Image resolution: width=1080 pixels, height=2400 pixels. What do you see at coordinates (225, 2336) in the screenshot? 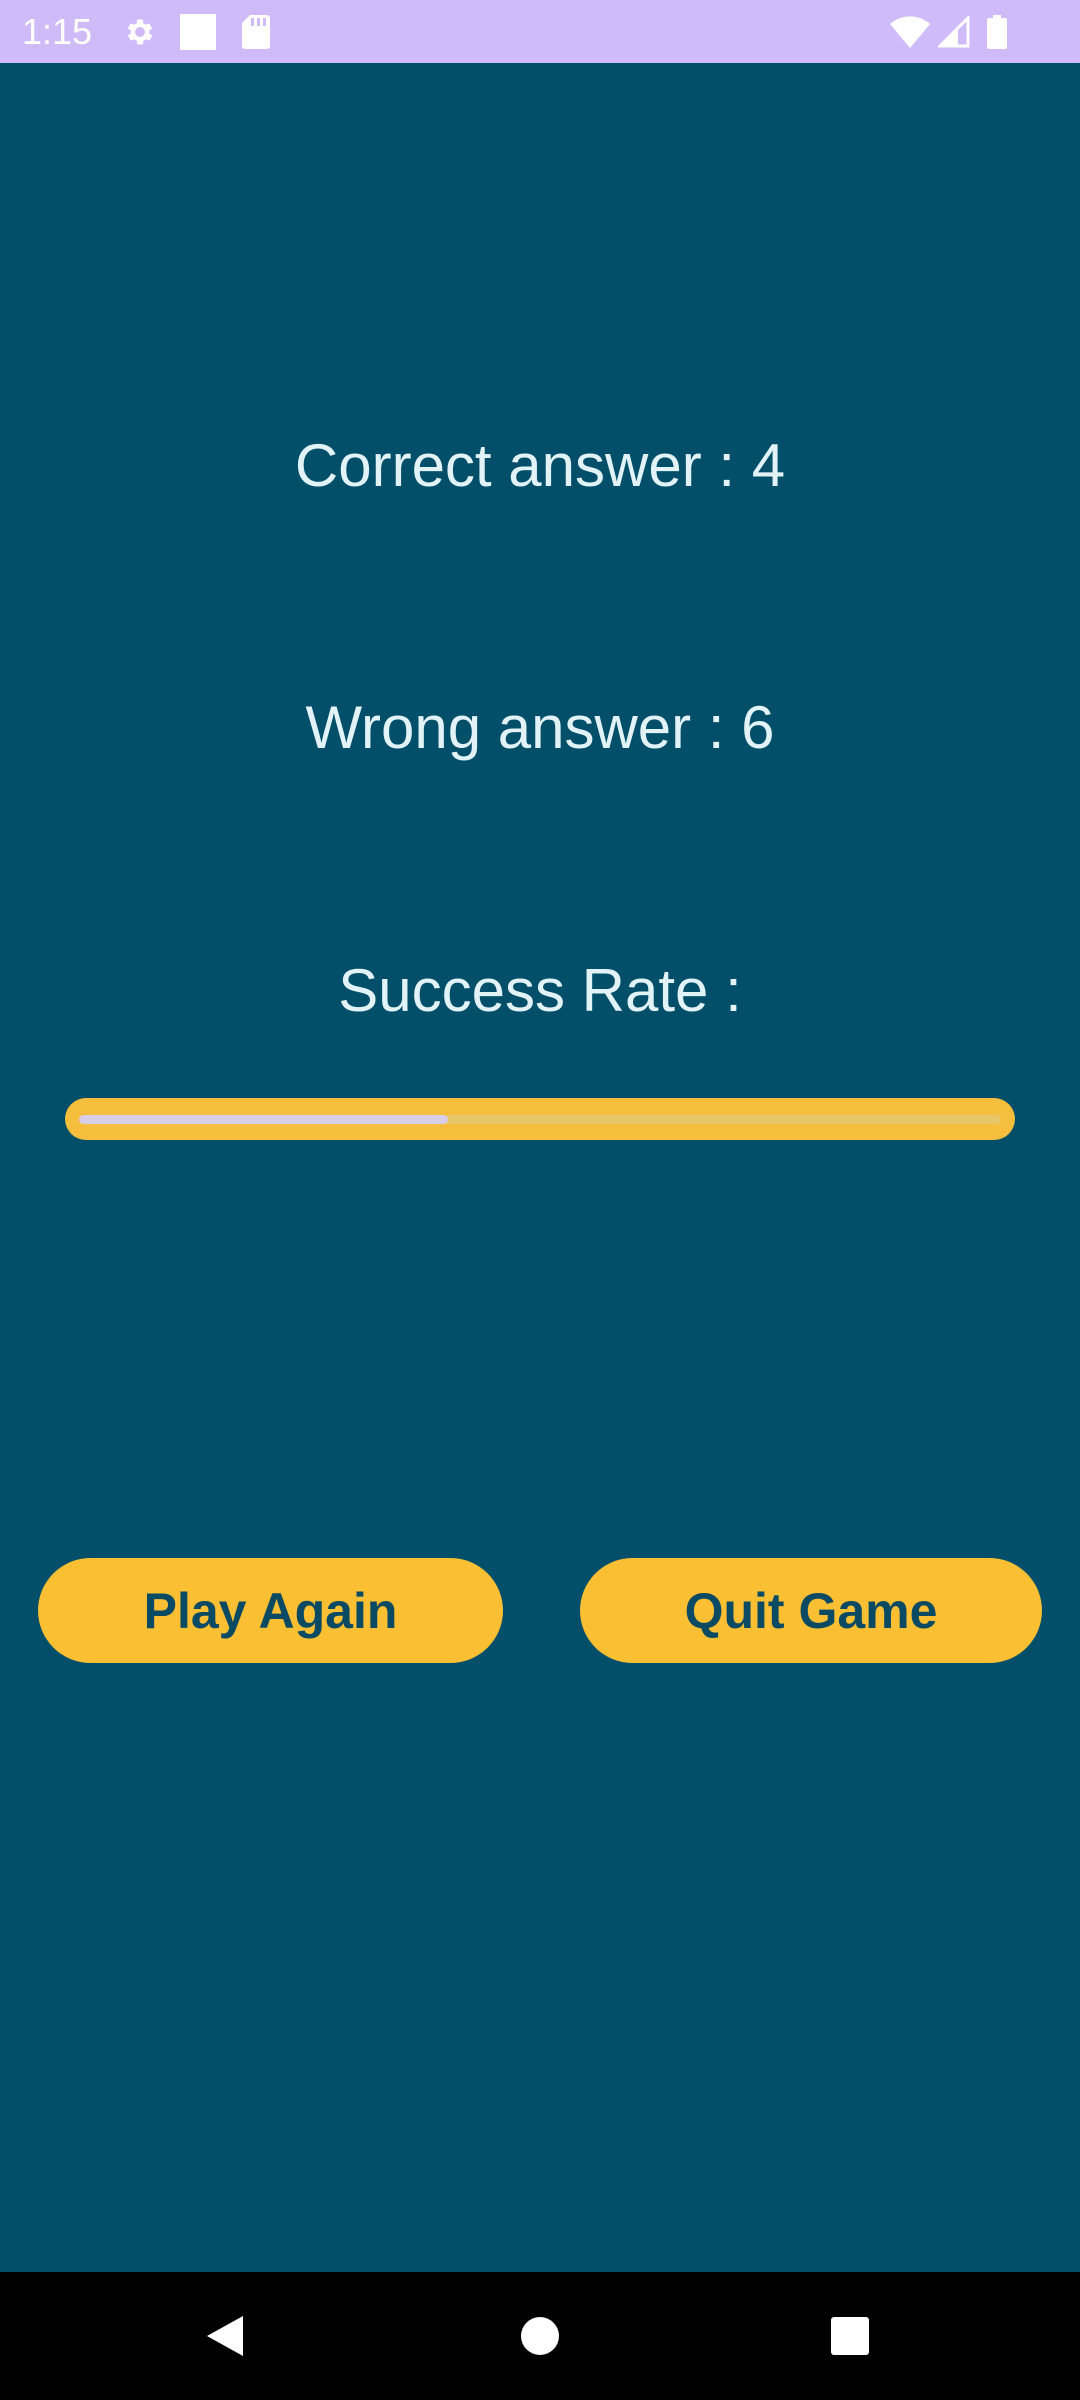
I see `back-icon` at bounding box center [225, 2336].